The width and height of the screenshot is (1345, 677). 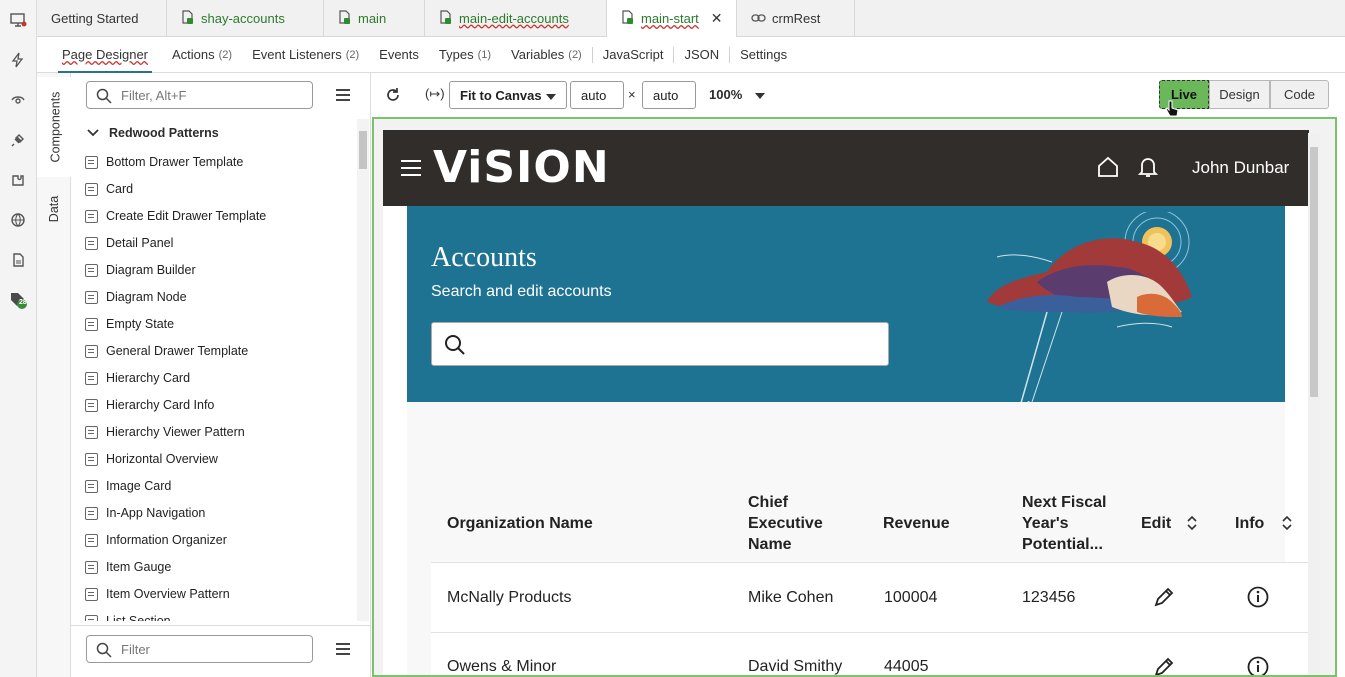 I want to click on tab-label: main-start, so click(x=670, y=18).